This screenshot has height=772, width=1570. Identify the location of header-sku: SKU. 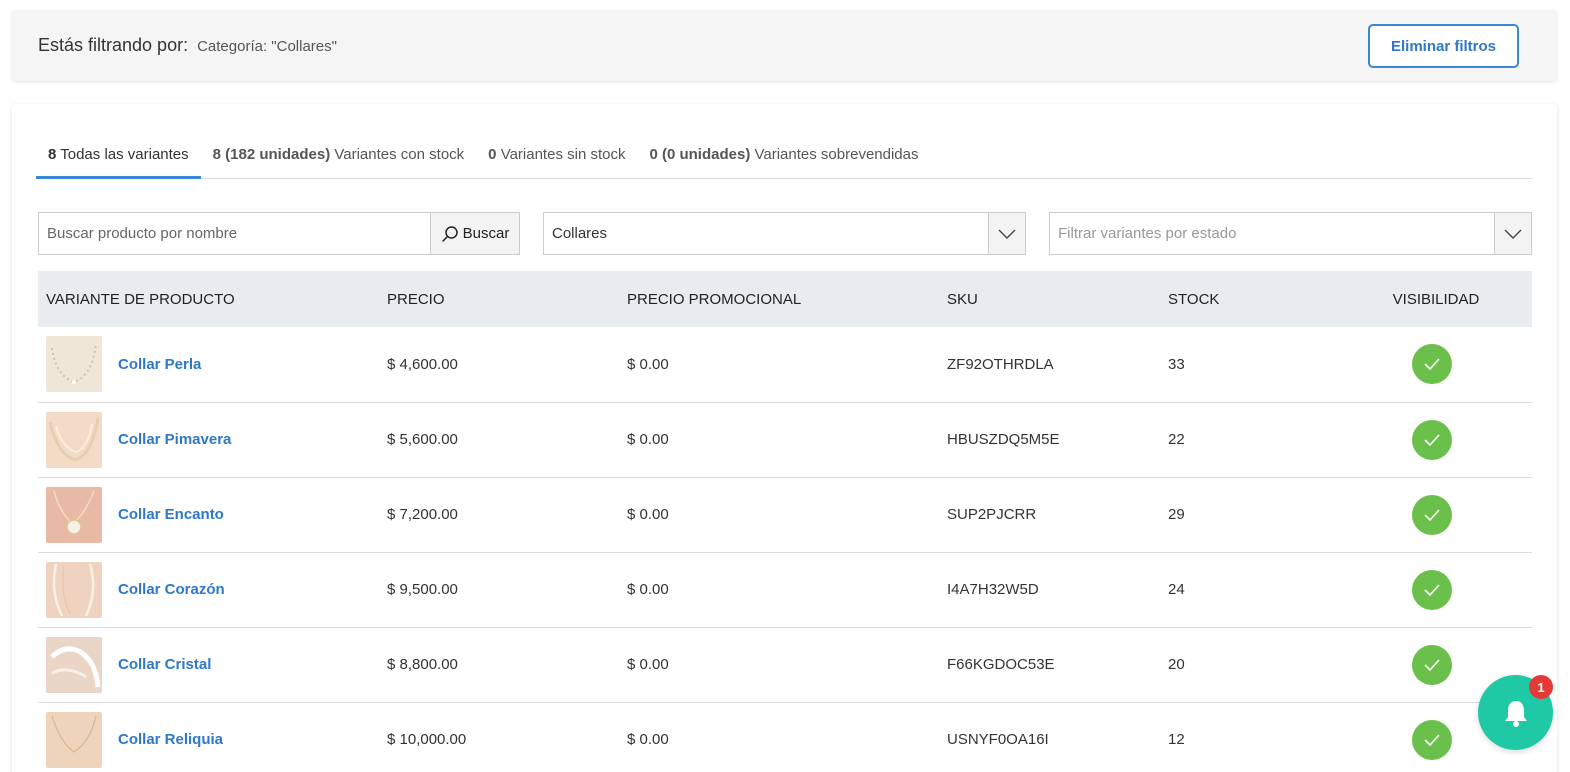
(962, 299).